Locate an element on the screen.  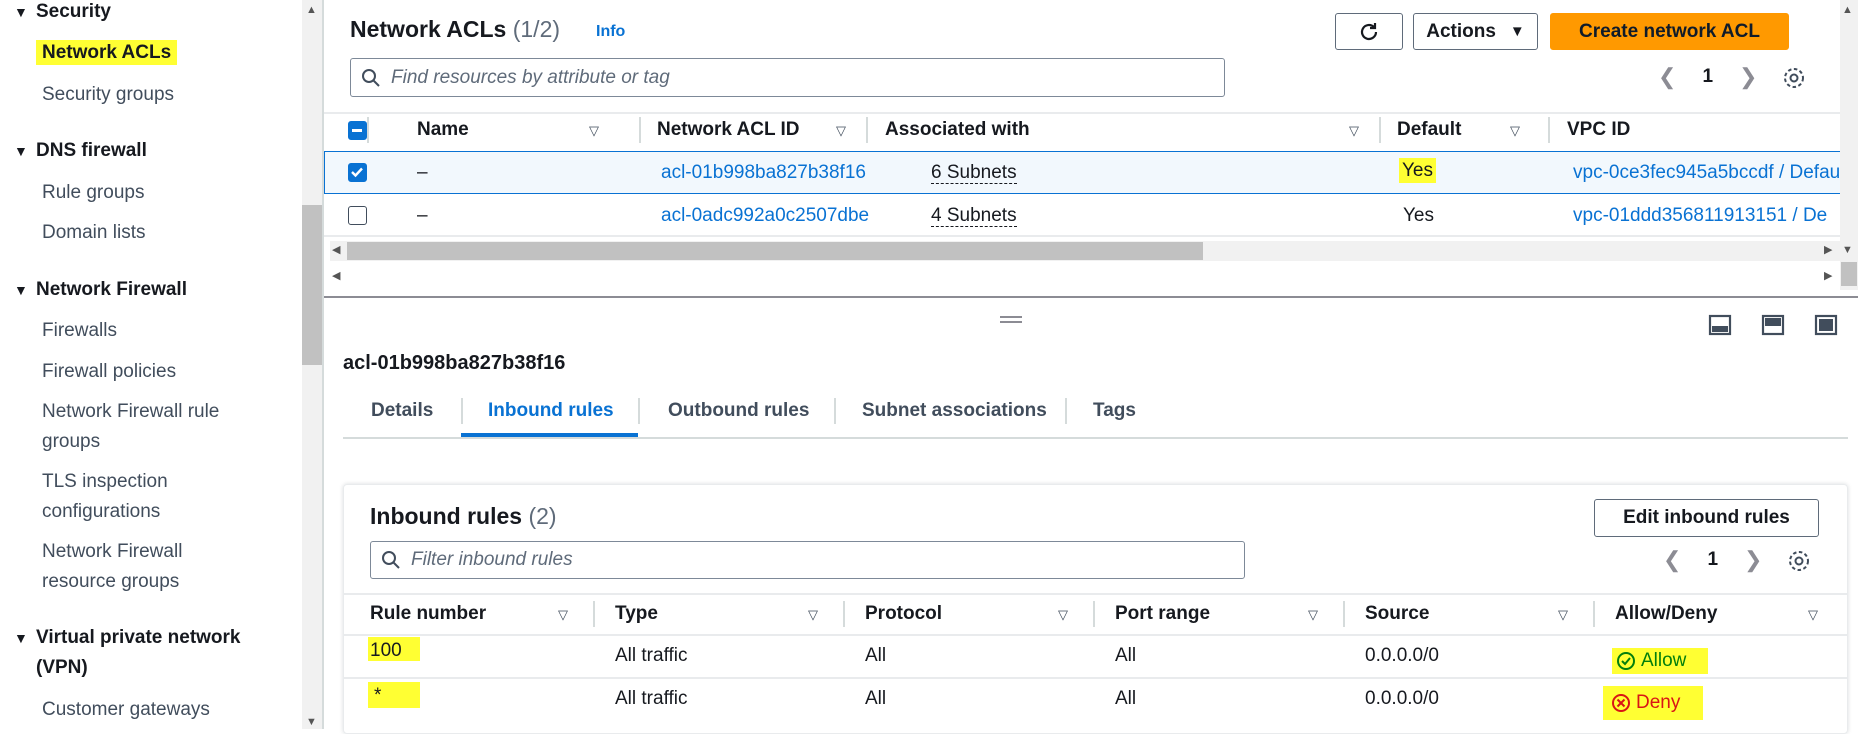
info-link: Info is located at coordinates (610, 32).